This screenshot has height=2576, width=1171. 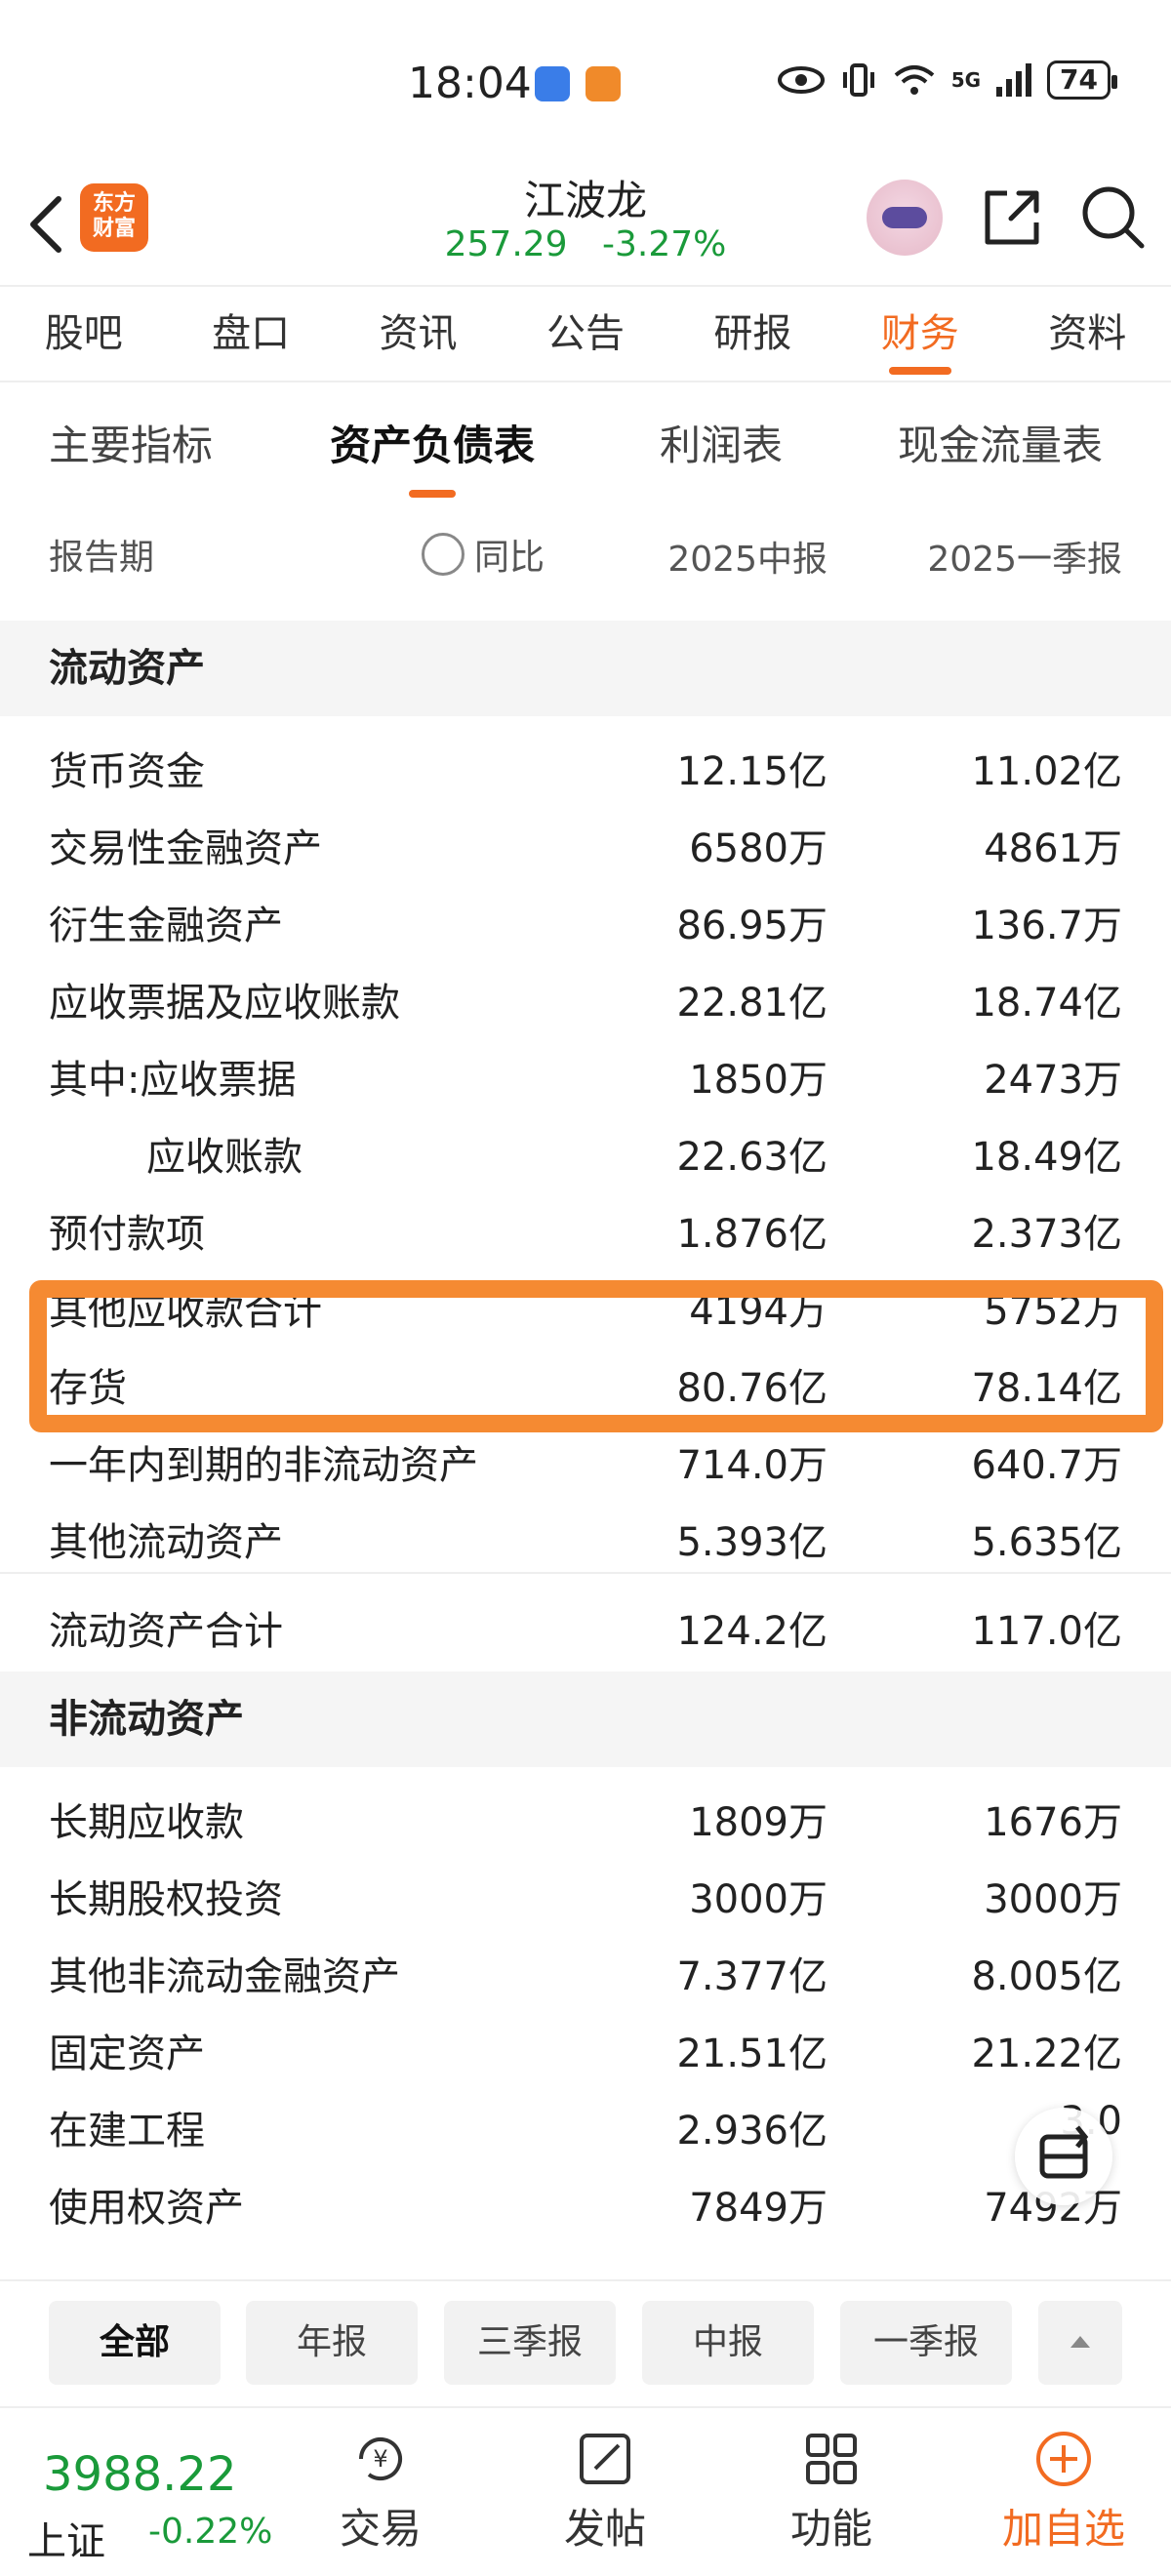 What do you see at coordinates (585, 839) in the screenshot?
I see `table-row: 交易性金融资产 6580万 4861万` at bounding box center [585, 839].